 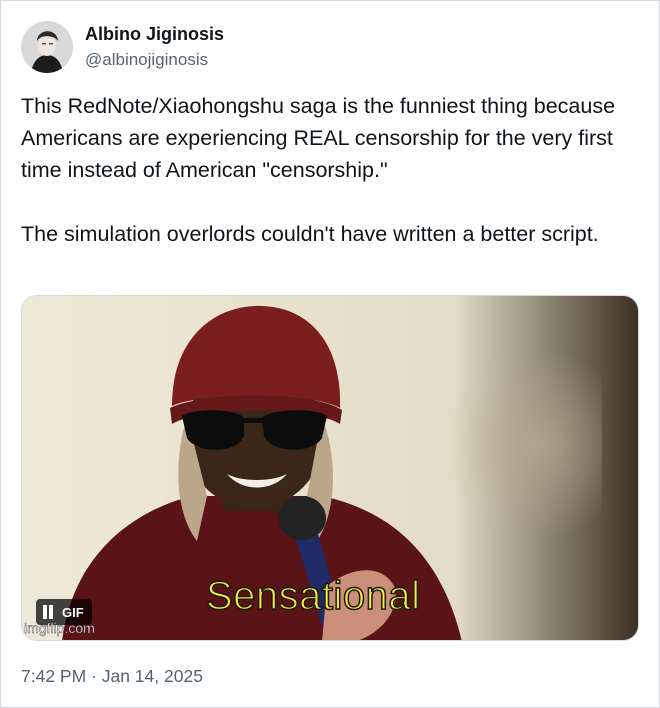 What do you see at coordinates (48, 612) in the screenshot?
I see `pause-icon` at bounding box center [48, 612].